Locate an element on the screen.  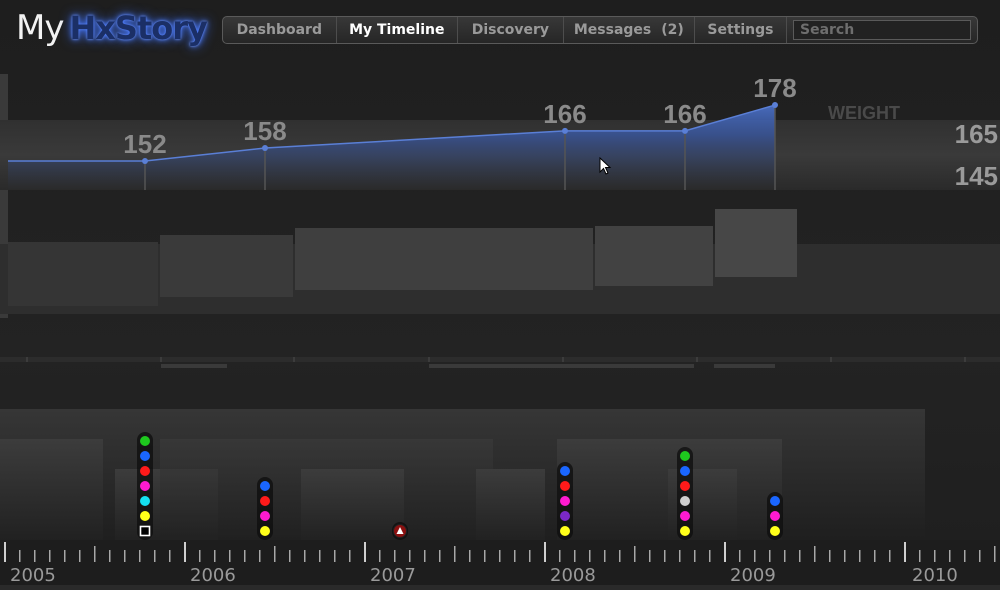
thin-track is located at coordinates (500, 362).